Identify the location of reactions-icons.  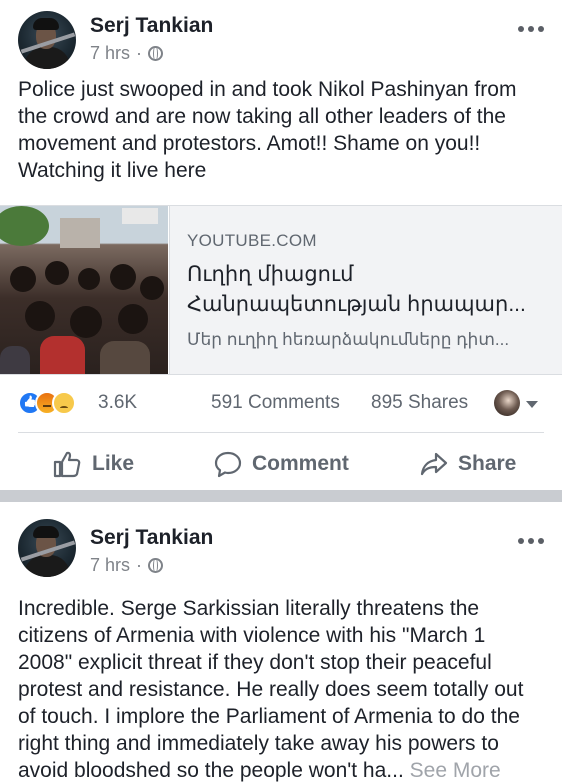
(47, 403).